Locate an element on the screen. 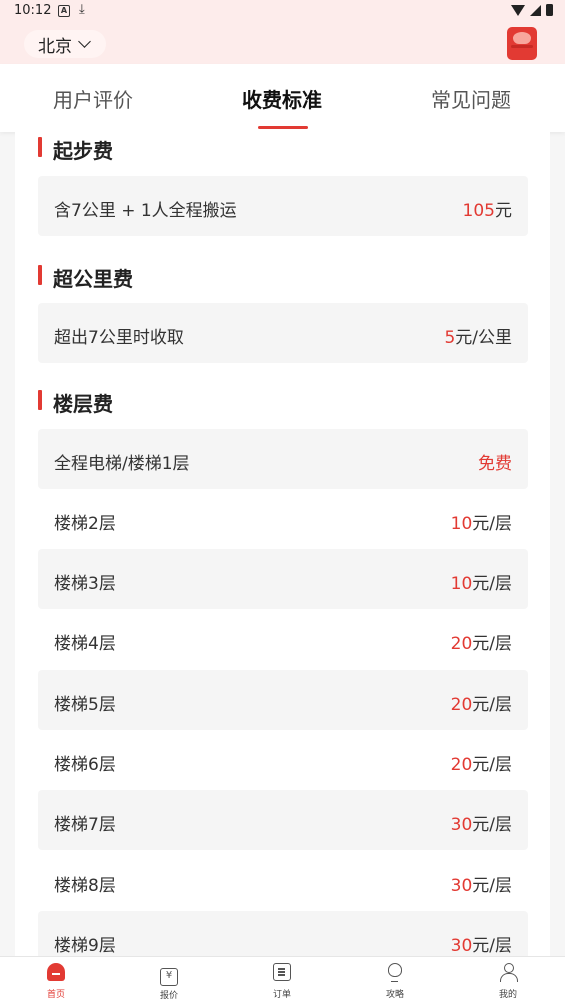  price-unit: 元 is located at coordinates (503, 211).